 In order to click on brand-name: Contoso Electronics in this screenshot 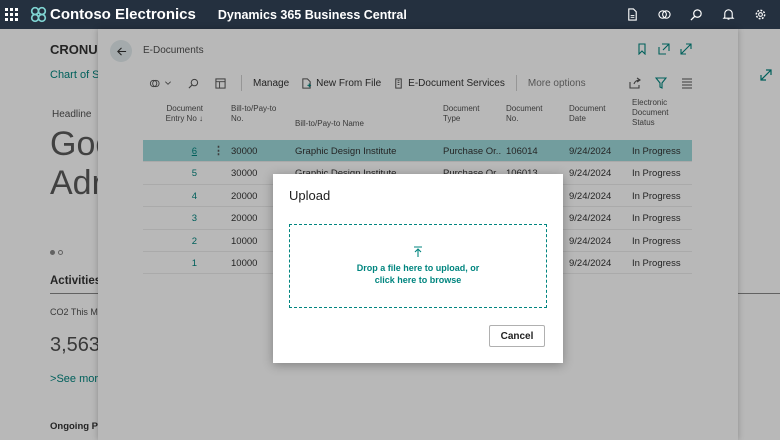, I will do `click(123, 14)`.